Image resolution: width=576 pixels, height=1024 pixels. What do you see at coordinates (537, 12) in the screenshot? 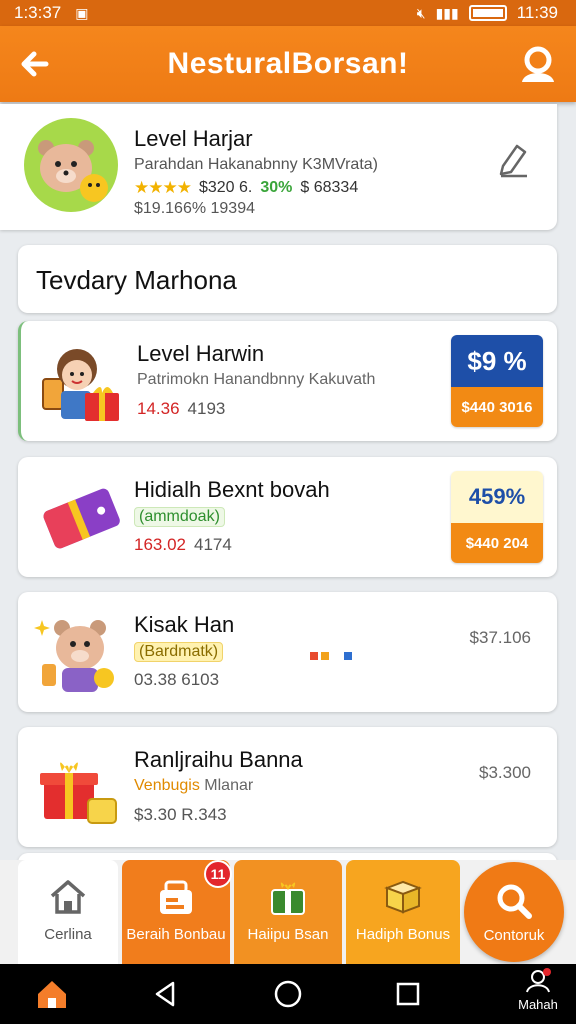
I see `status-time-right: 11:39` at bounding box center [537, 12].